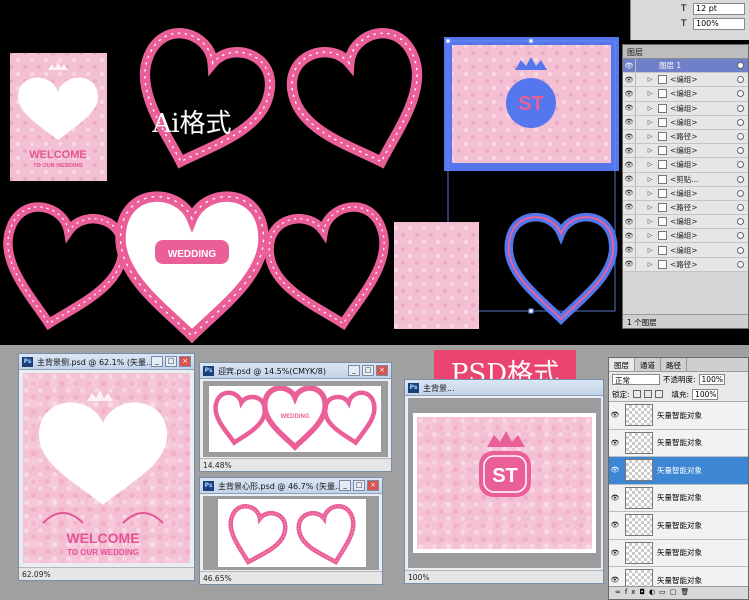 The image size is (749, 600). Describe the element at coordinates (504, 576) in the screenshot. I see `status-zoom-bg: 100%` at that location.